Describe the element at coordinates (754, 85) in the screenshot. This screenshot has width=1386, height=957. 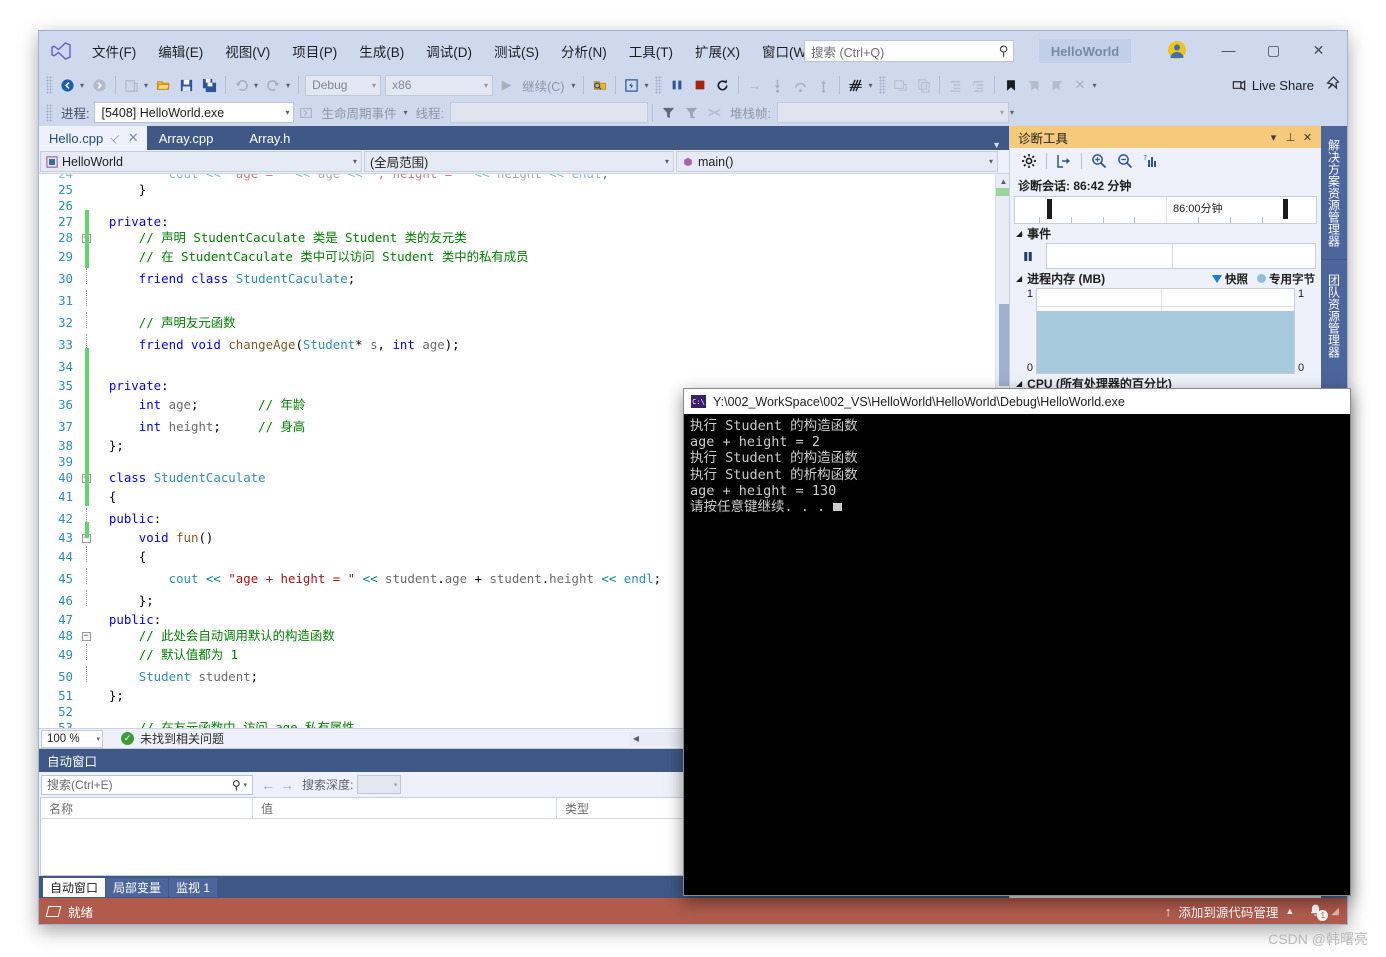
I see `show-next-statement-icon: →` at that location.